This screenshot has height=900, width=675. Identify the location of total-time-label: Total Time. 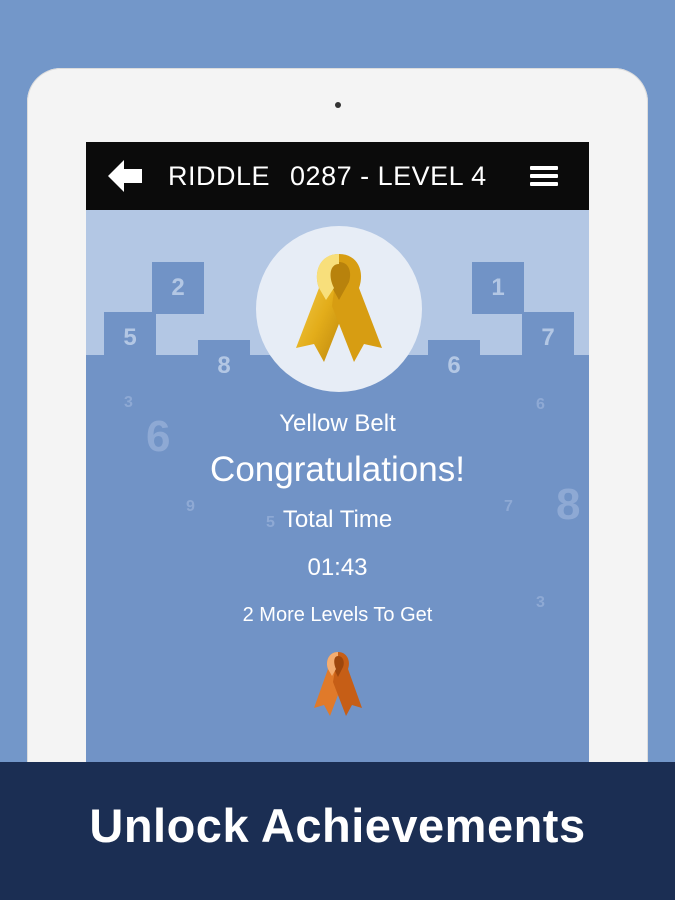
(337, 519).